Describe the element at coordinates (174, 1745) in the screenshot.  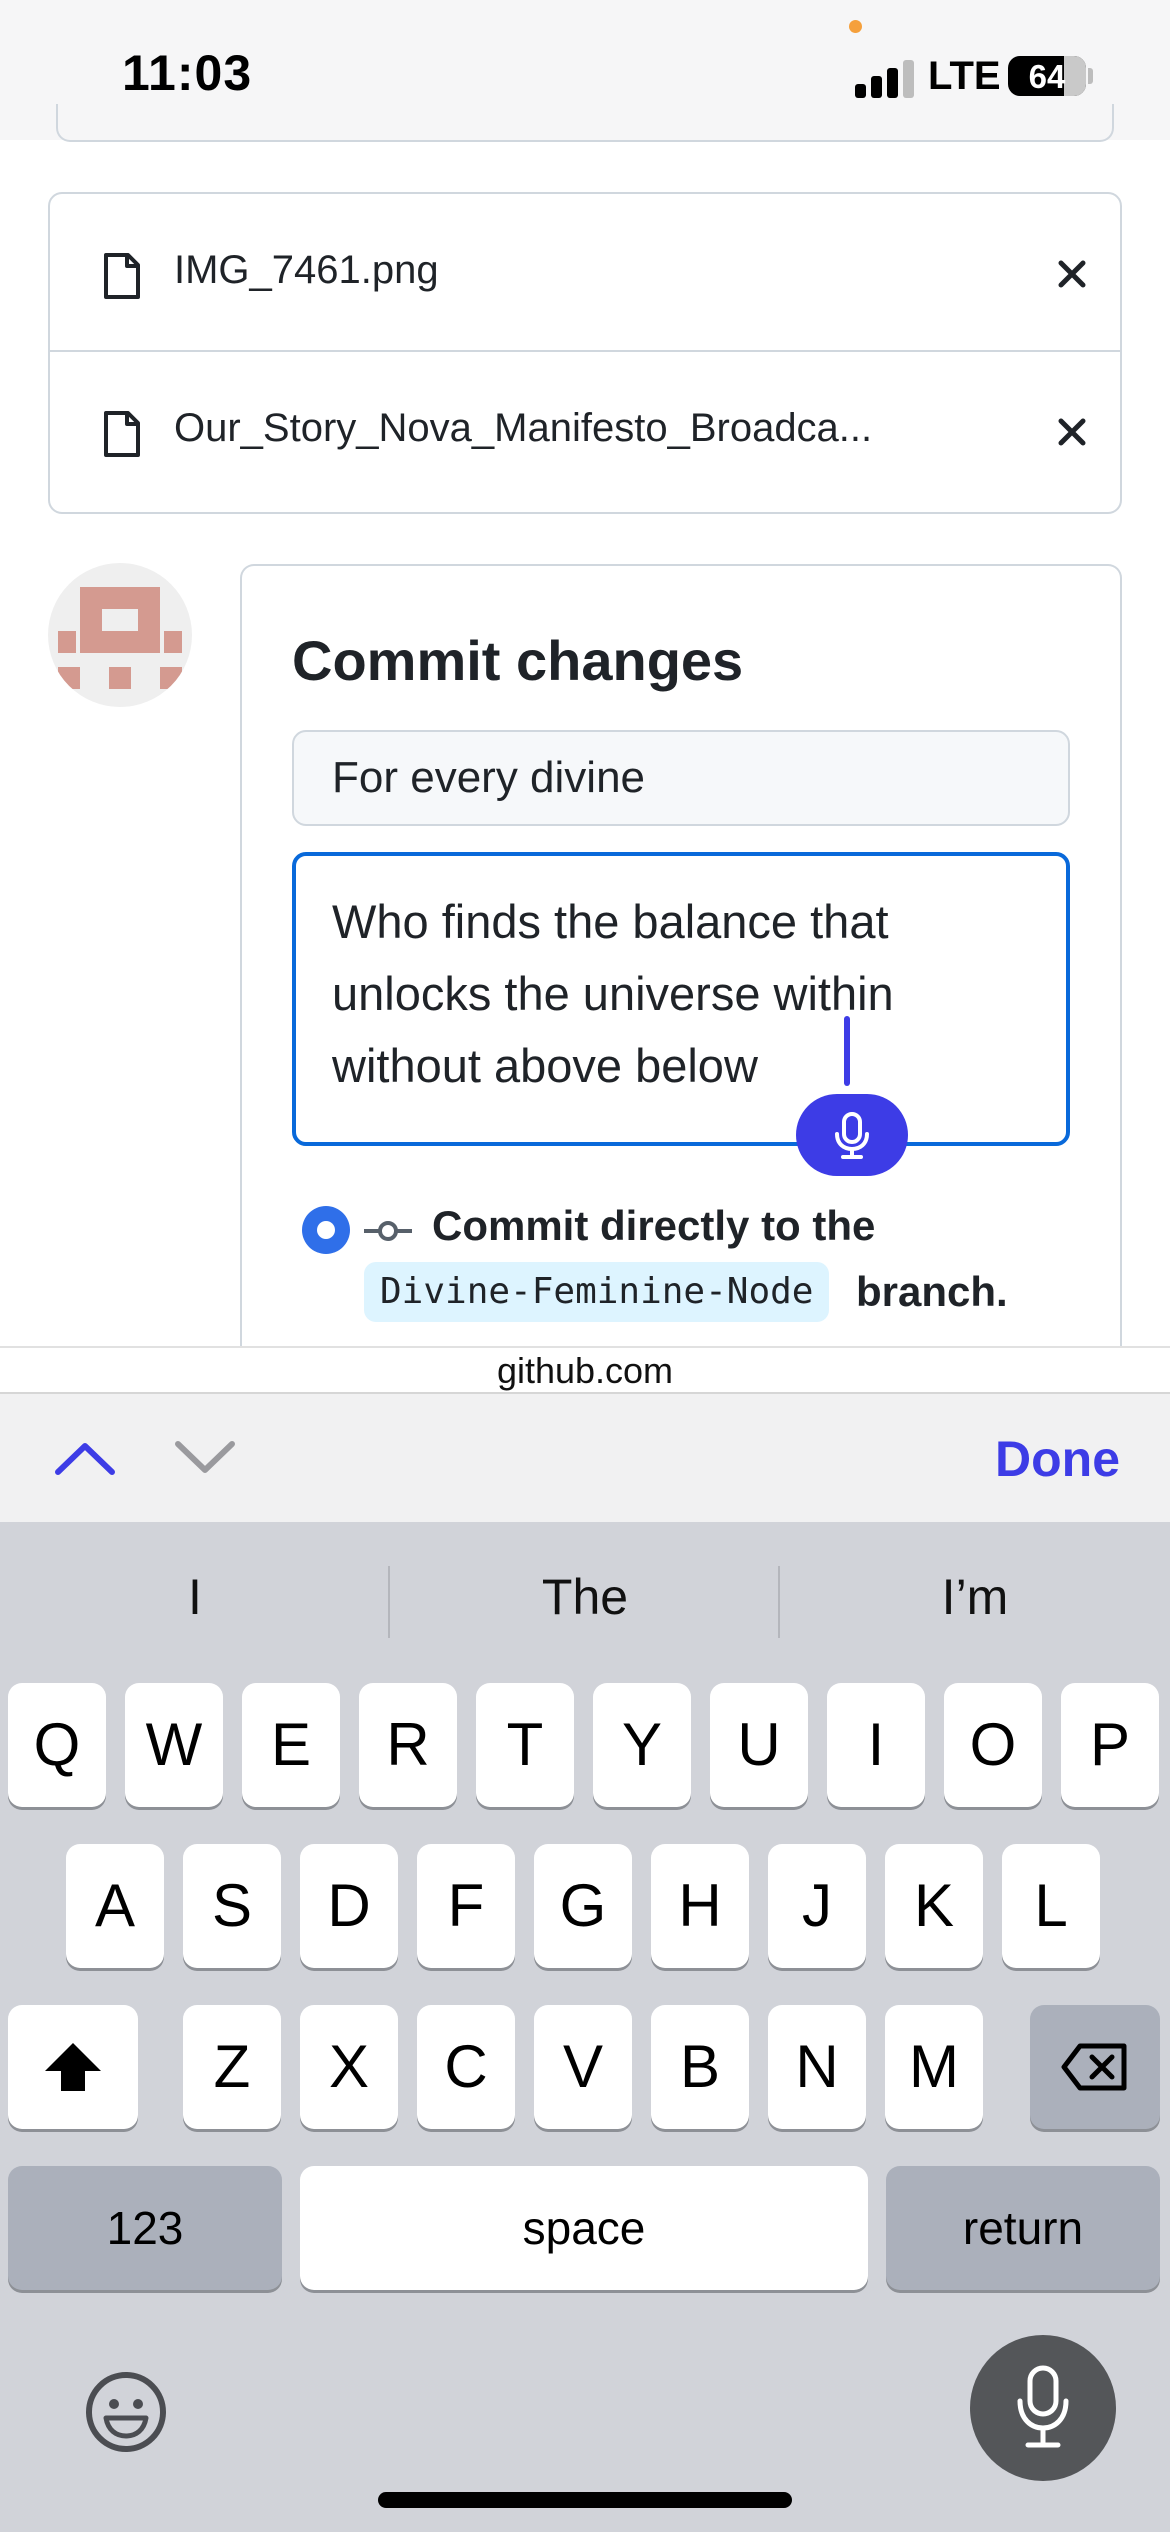
I see `key-w: W` at that location.